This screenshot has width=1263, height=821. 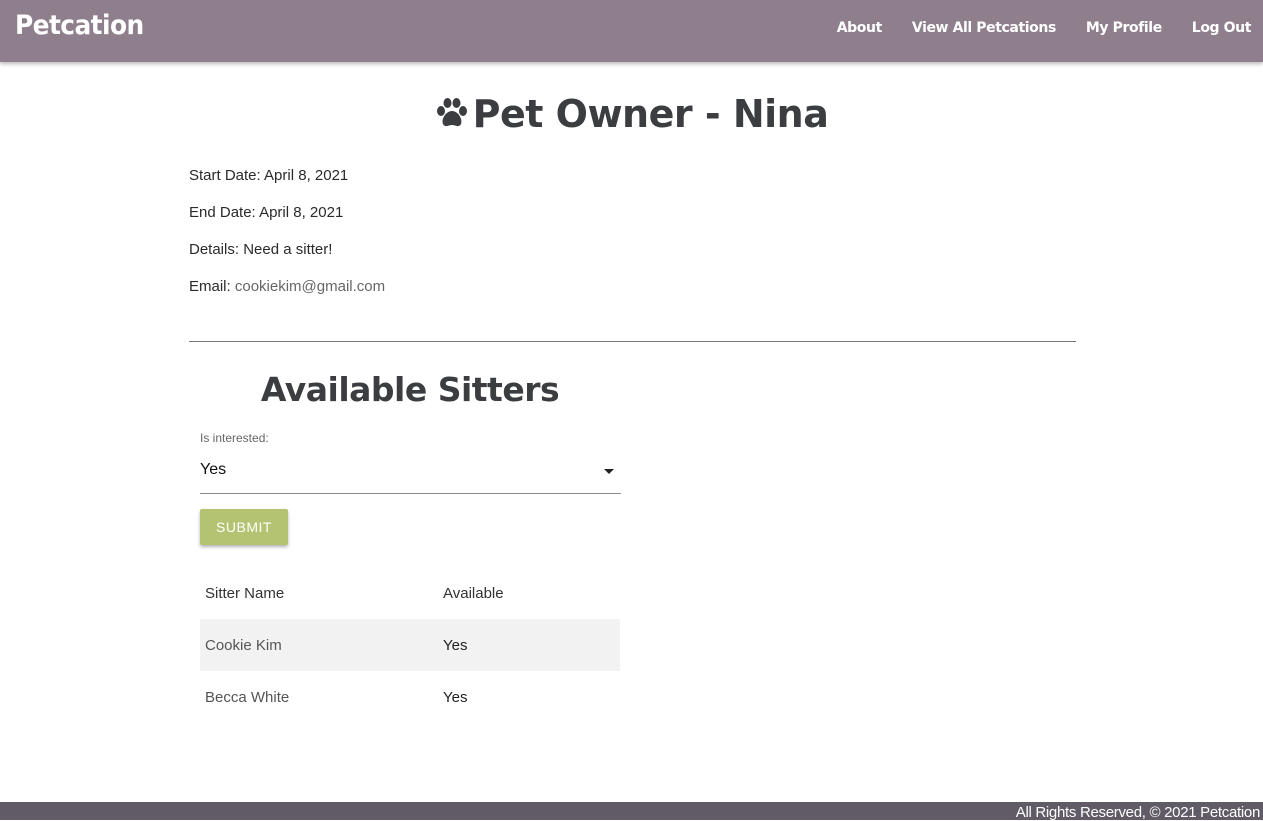 What do you see at coordinates (650, 114) in the screenshot?
I see `page-title-text: Pet Owner - Nina` at bounding box center [650, 114].